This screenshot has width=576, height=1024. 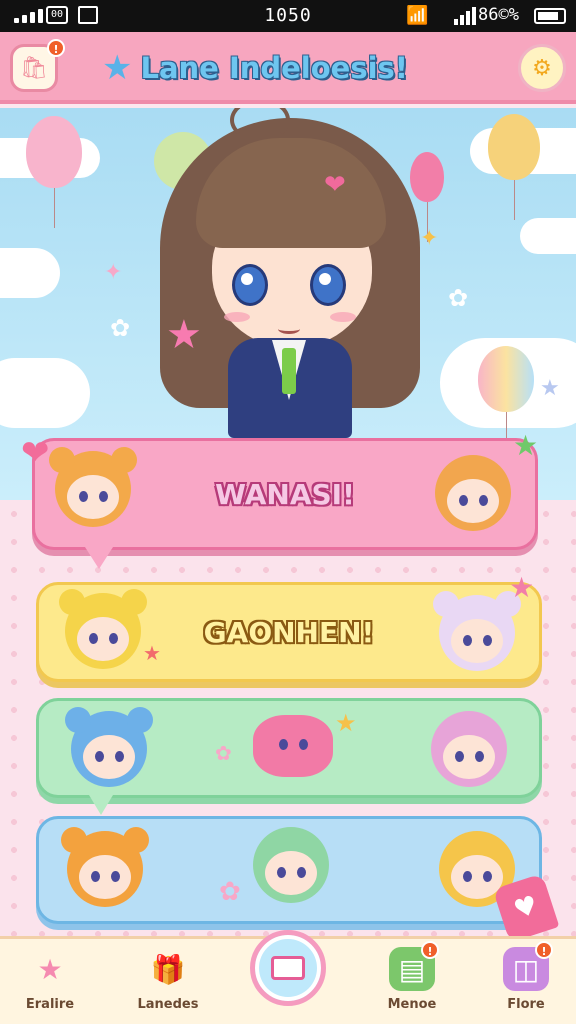 What do you see at coordinates (335, 185) in the screenshot?
I see `heart-bow-icon: ❤` at bounding box center [335, 185].